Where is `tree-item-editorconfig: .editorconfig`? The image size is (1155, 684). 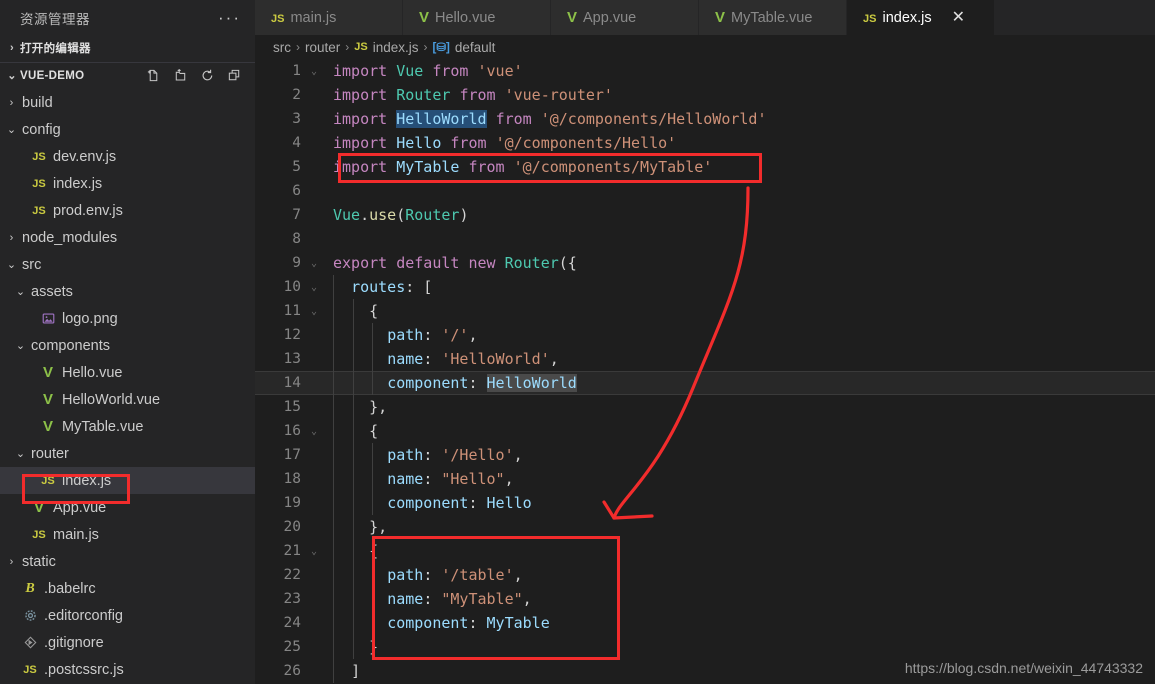
tree-item-editorconfig: .editorconfig is located at coordinates (127, 615).